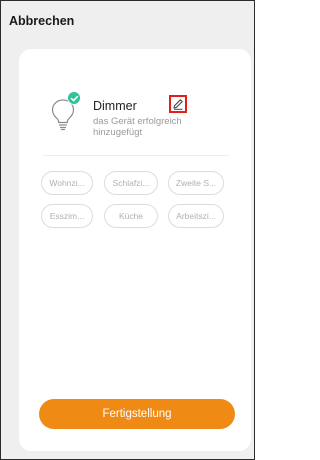 The height and width of the screenshot is (460, 320). I want to click on room-chip-kueche: Küche, so click(131, 216).